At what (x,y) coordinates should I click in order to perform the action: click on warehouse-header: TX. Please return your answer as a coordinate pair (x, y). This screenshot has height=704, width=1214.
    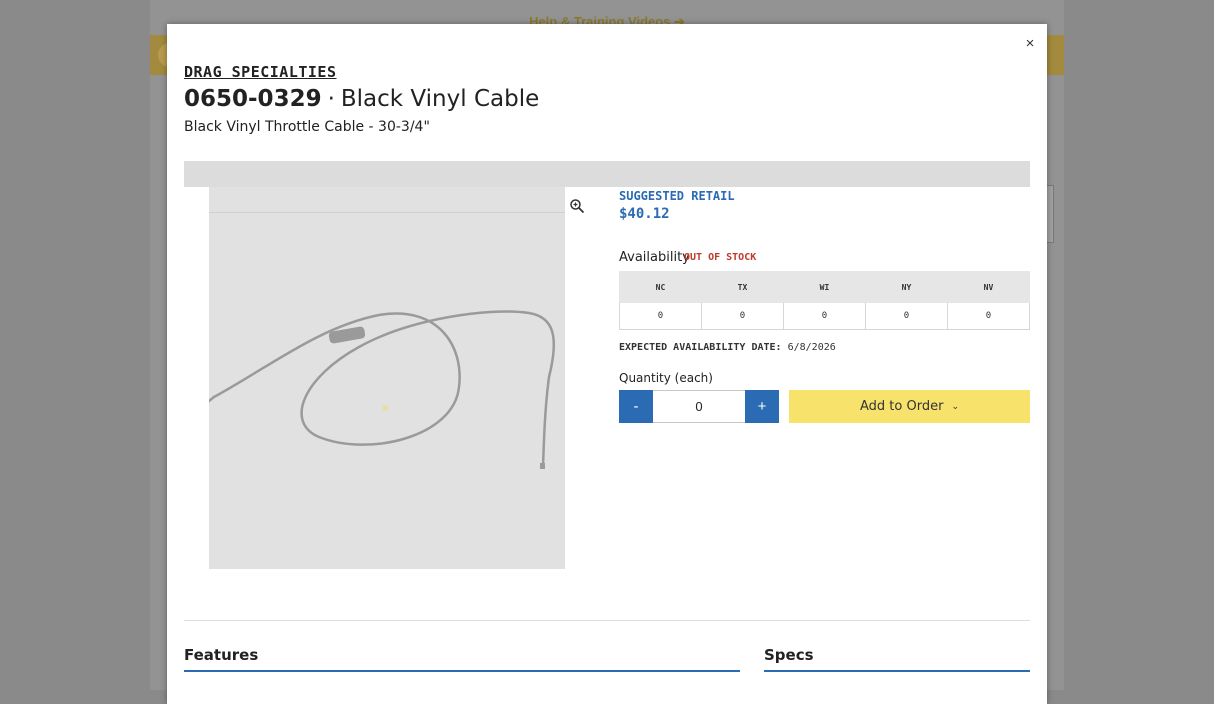
    Looking at the image, I should click on (742, 287).